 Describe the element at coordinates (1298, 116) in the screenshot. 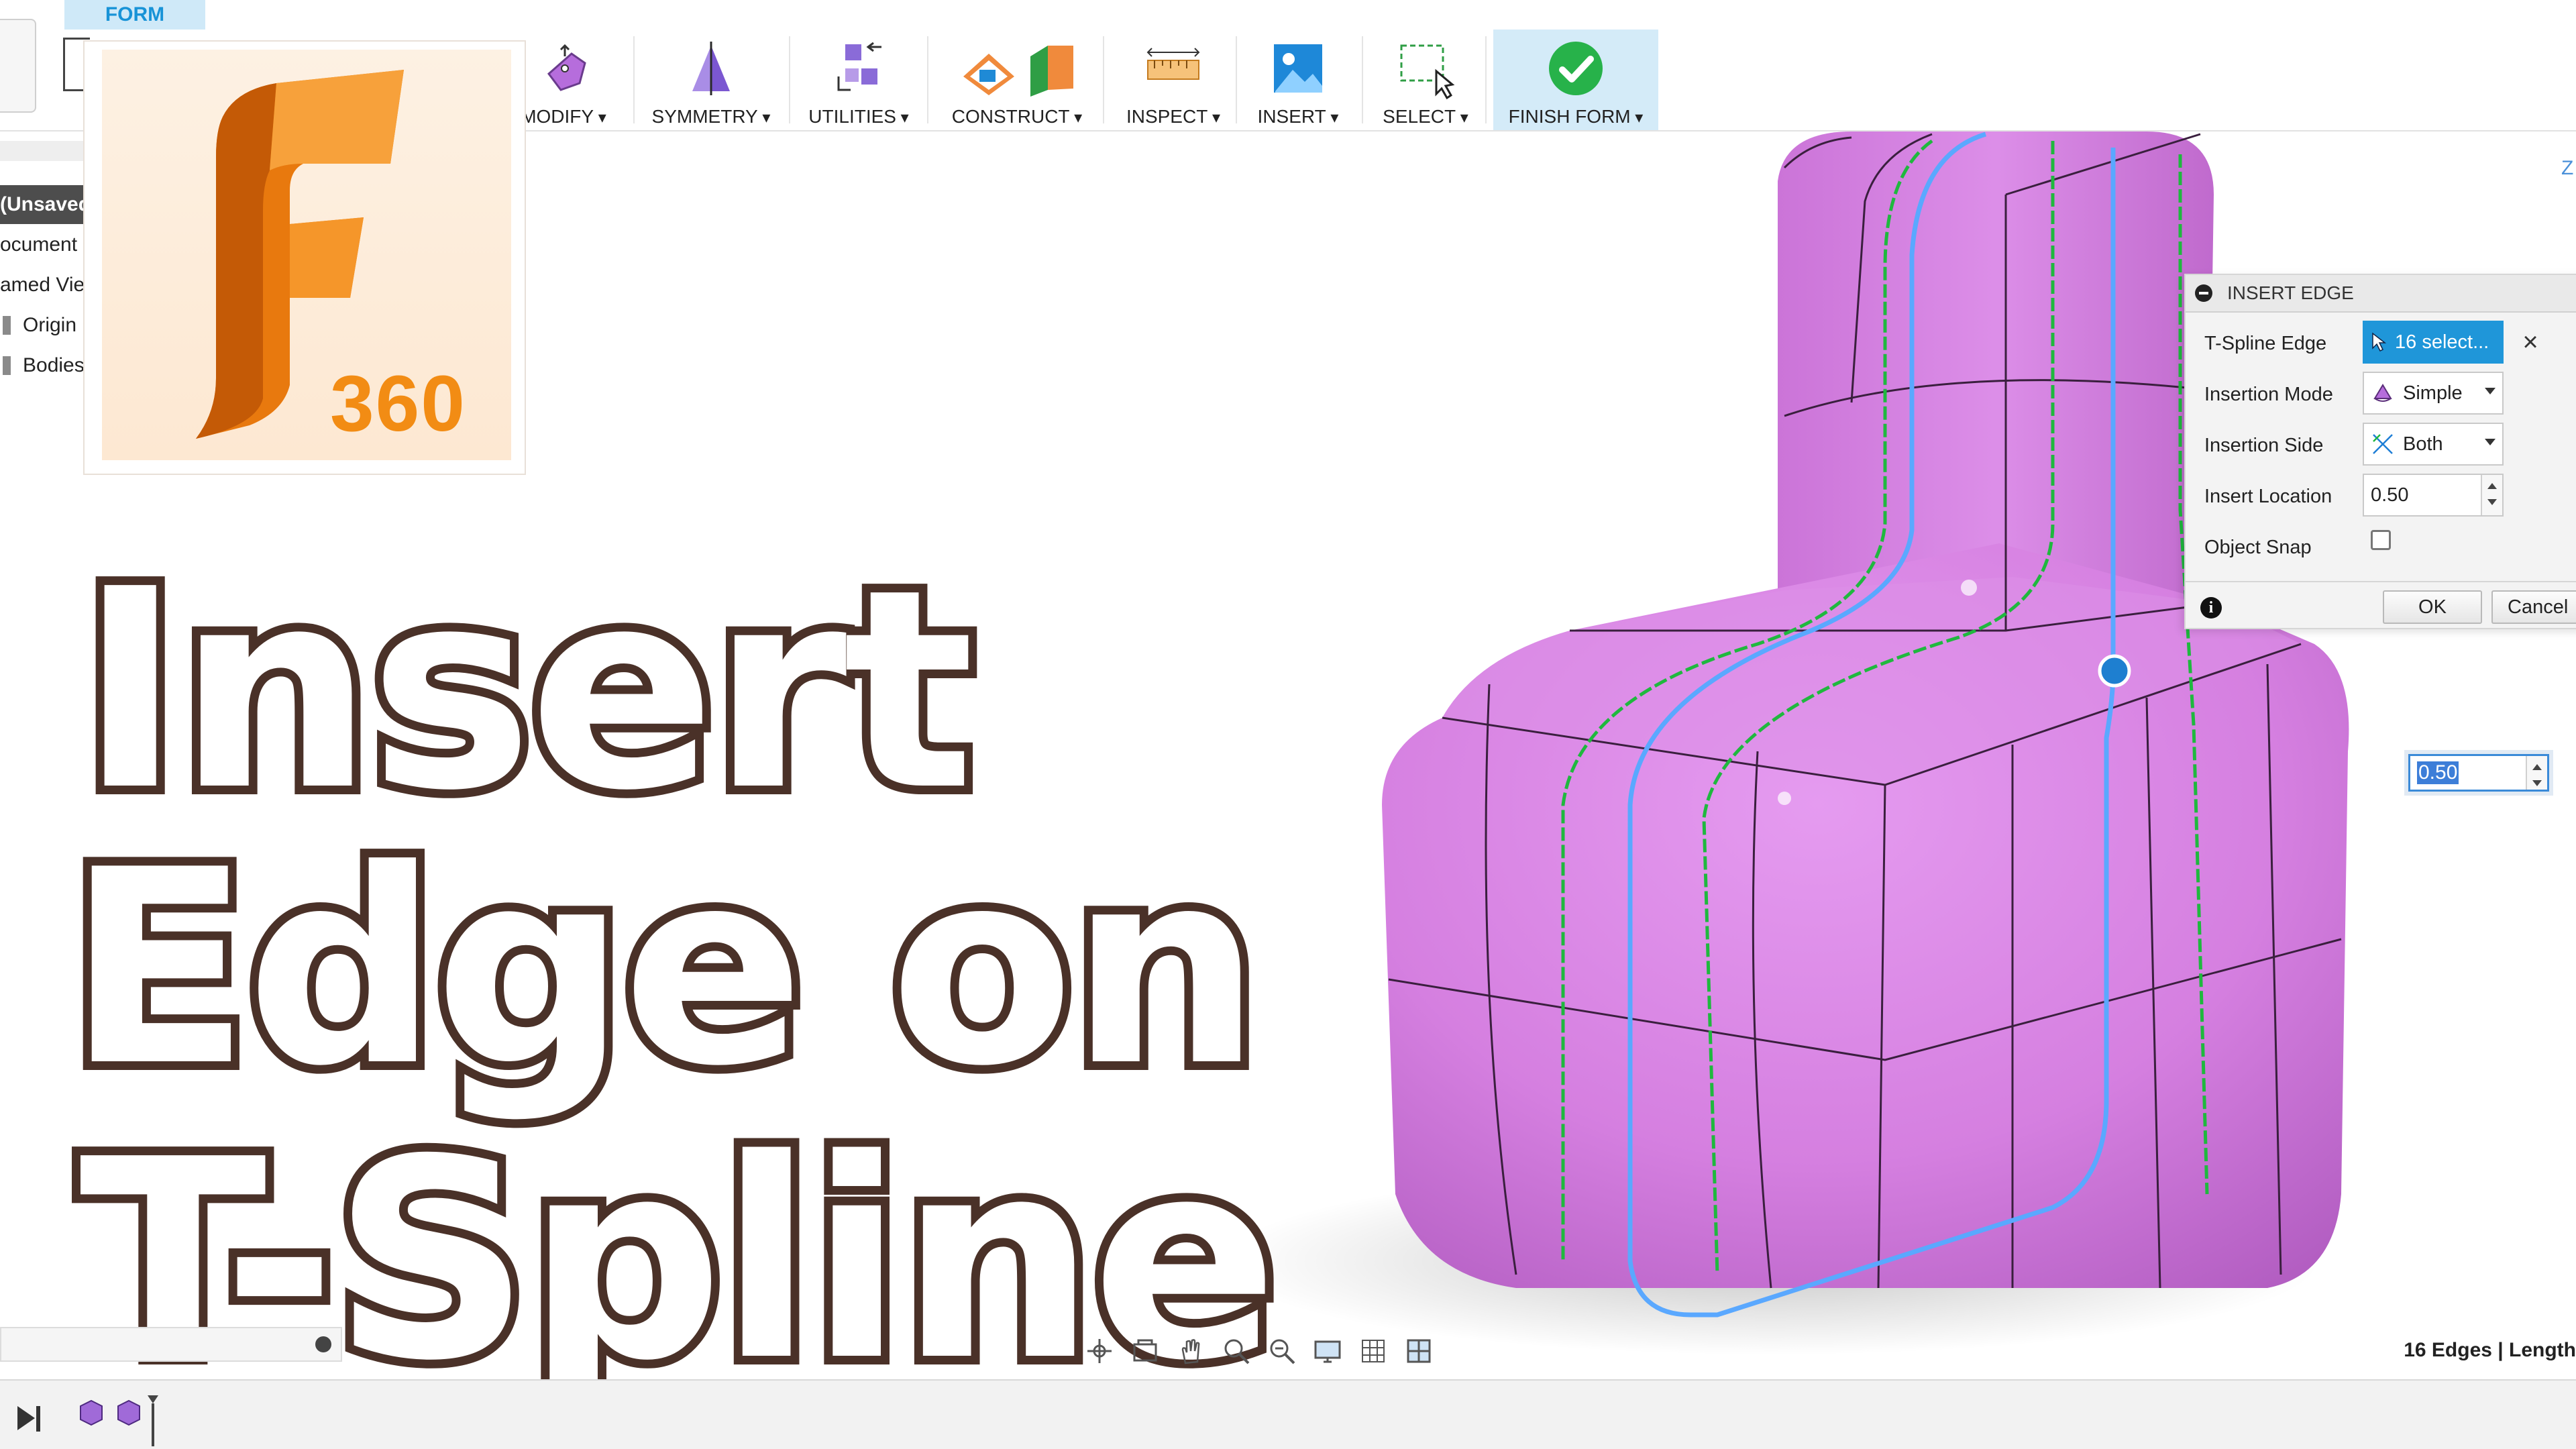

I see `insert-label: INSERT` at that location.